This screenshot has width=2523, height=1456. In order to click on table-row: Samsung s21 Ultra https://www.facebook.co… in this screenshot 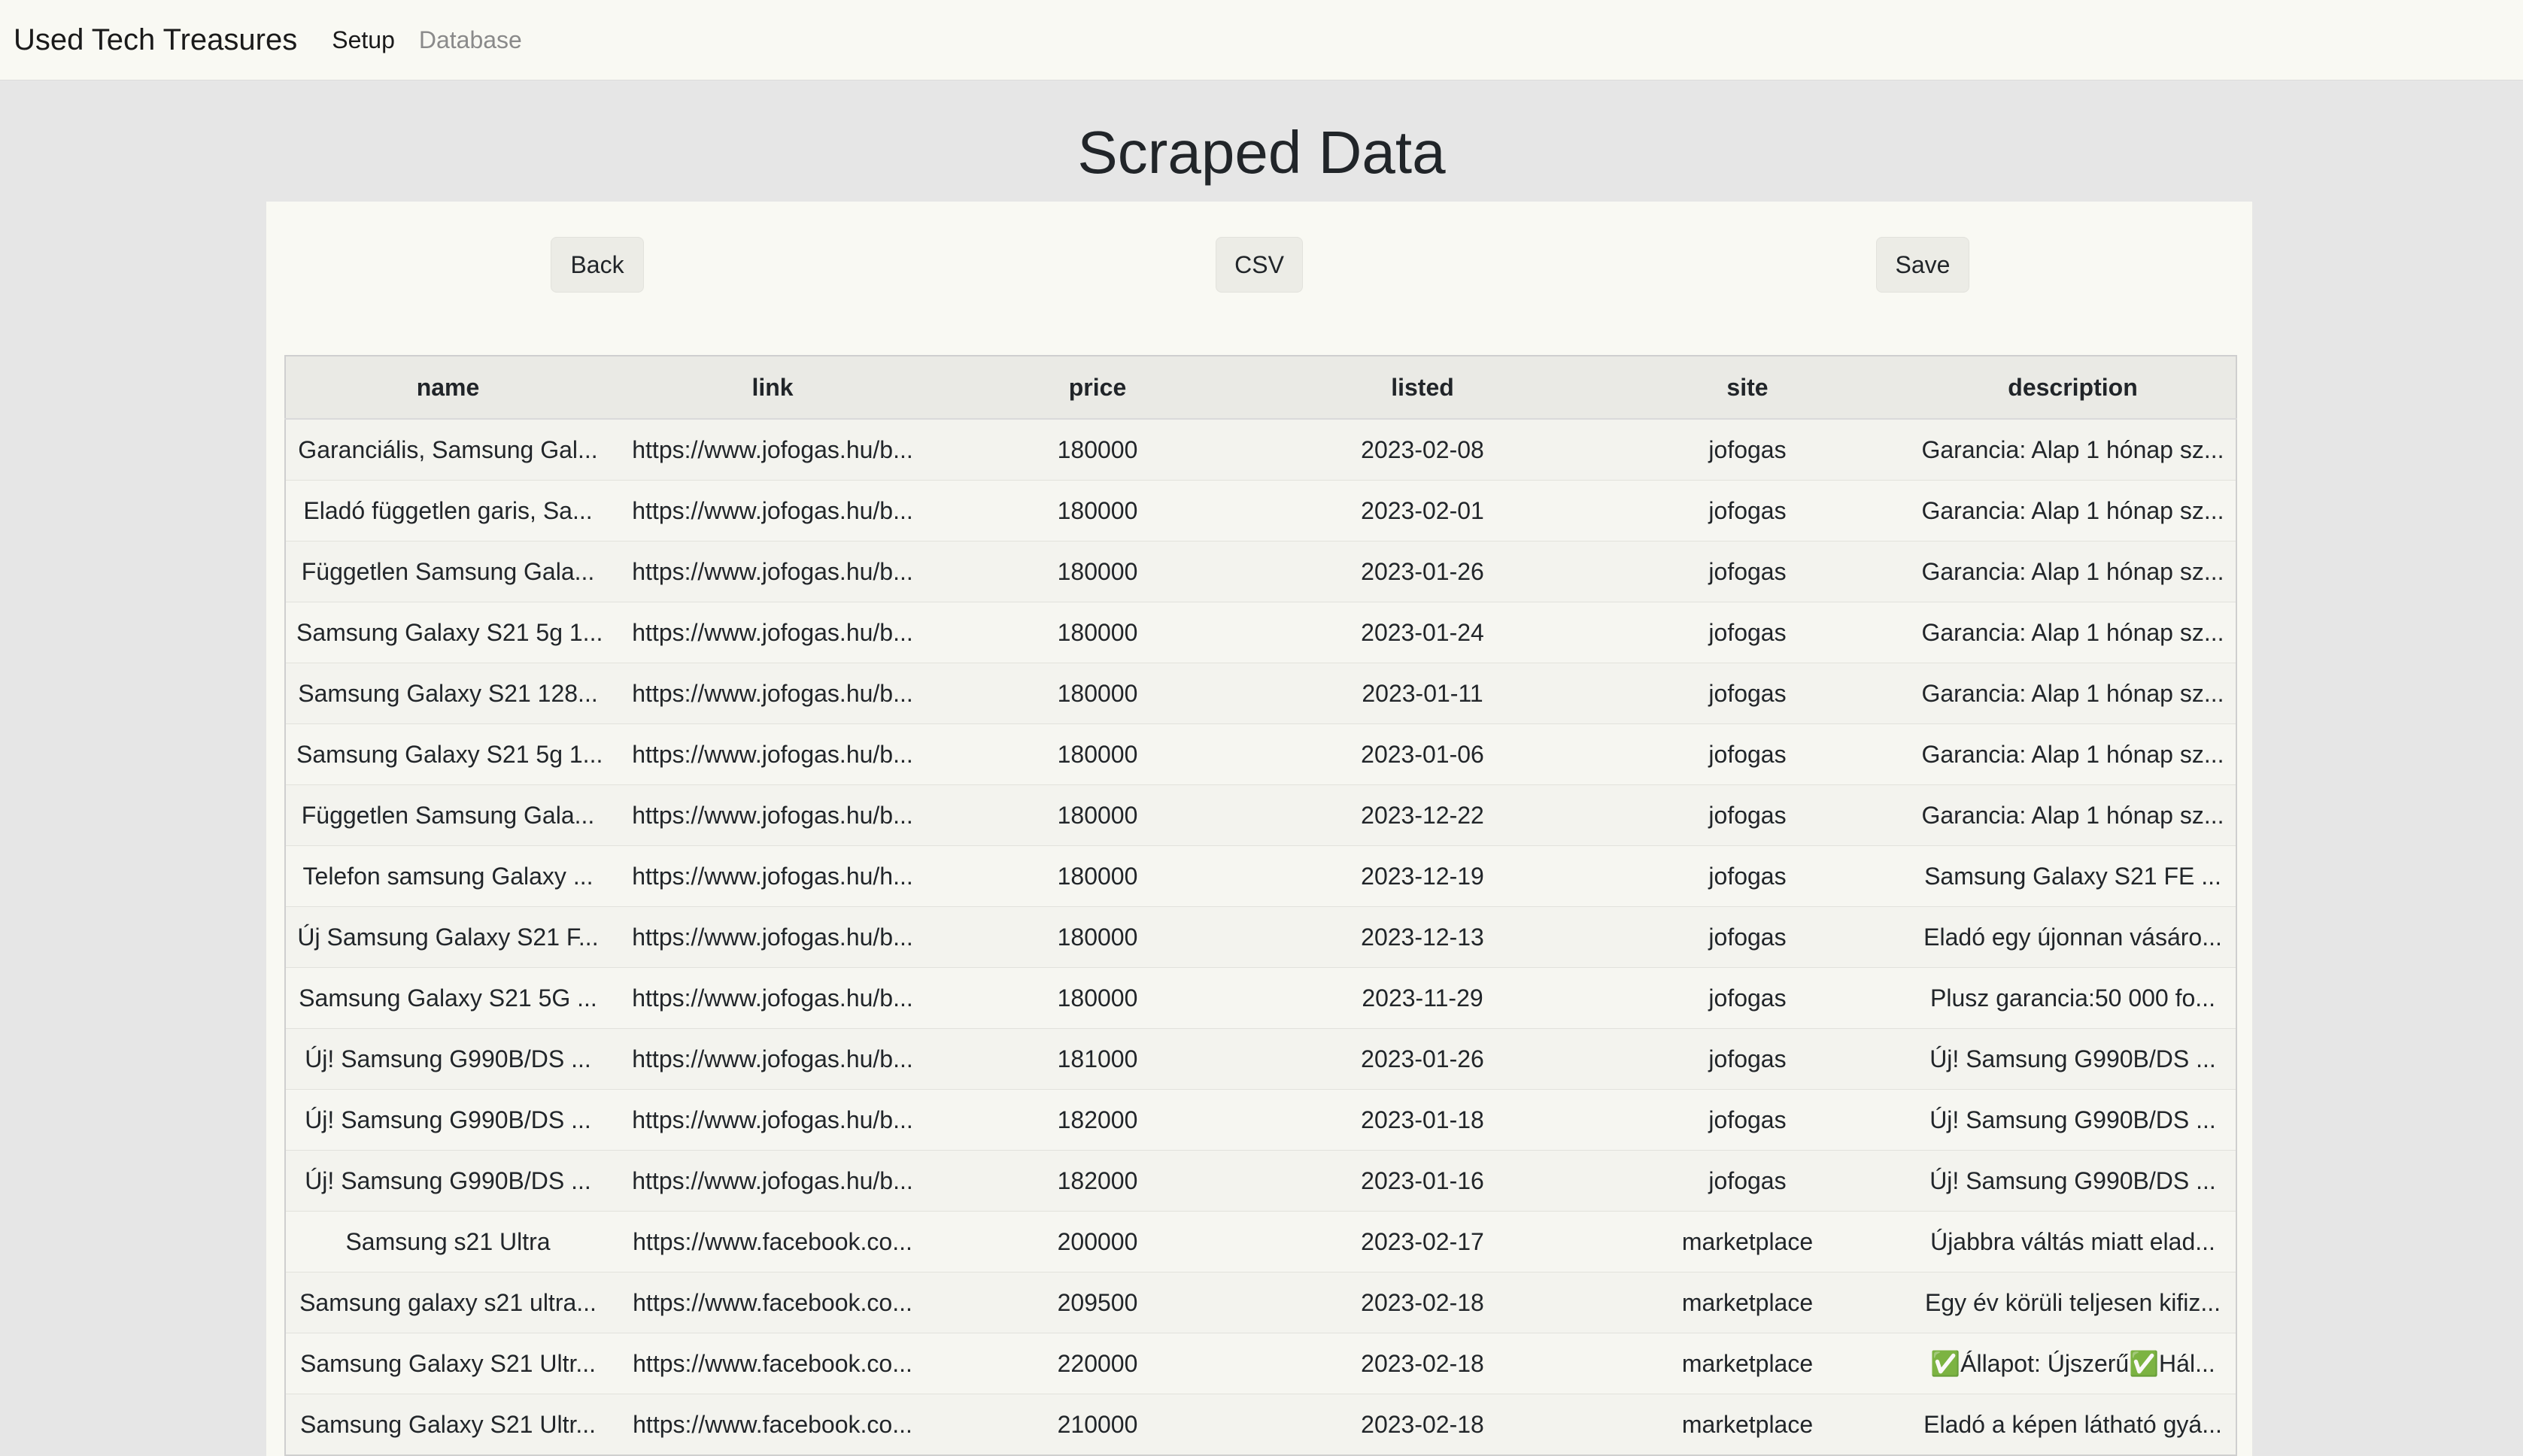, I will do `click(1260, 1241)`.